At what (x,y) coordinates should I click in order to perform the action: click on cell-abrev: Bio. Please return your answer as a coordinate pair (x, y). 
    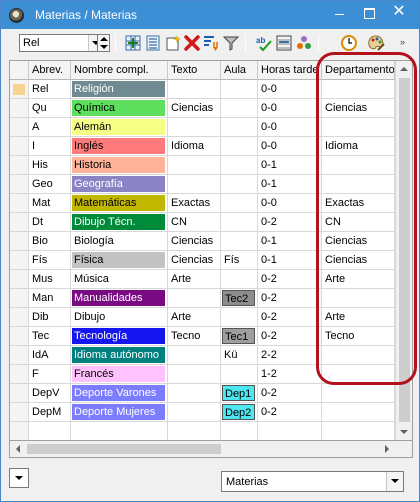
    Looking at the image, I should click on (50, 241).